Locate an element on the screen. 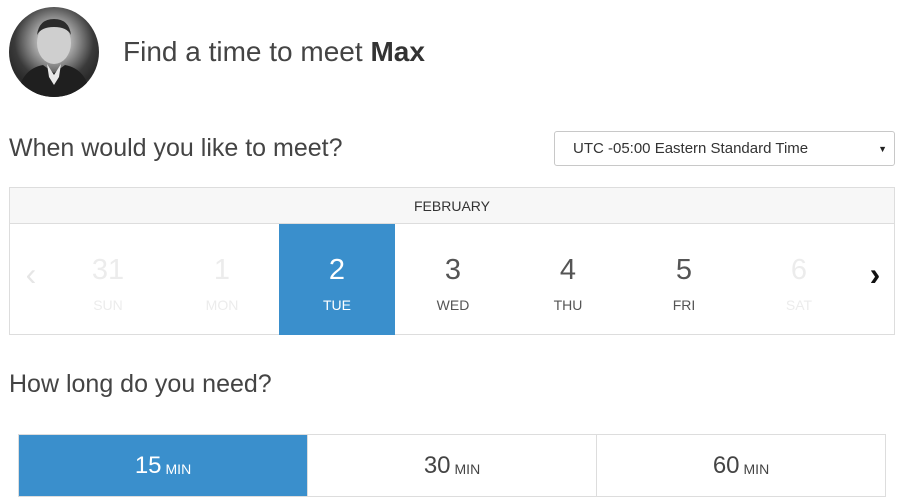 The height and width of the screenshot is (504, 900). duration-option-30: 30 MIN is located at coordinates (451, 465).